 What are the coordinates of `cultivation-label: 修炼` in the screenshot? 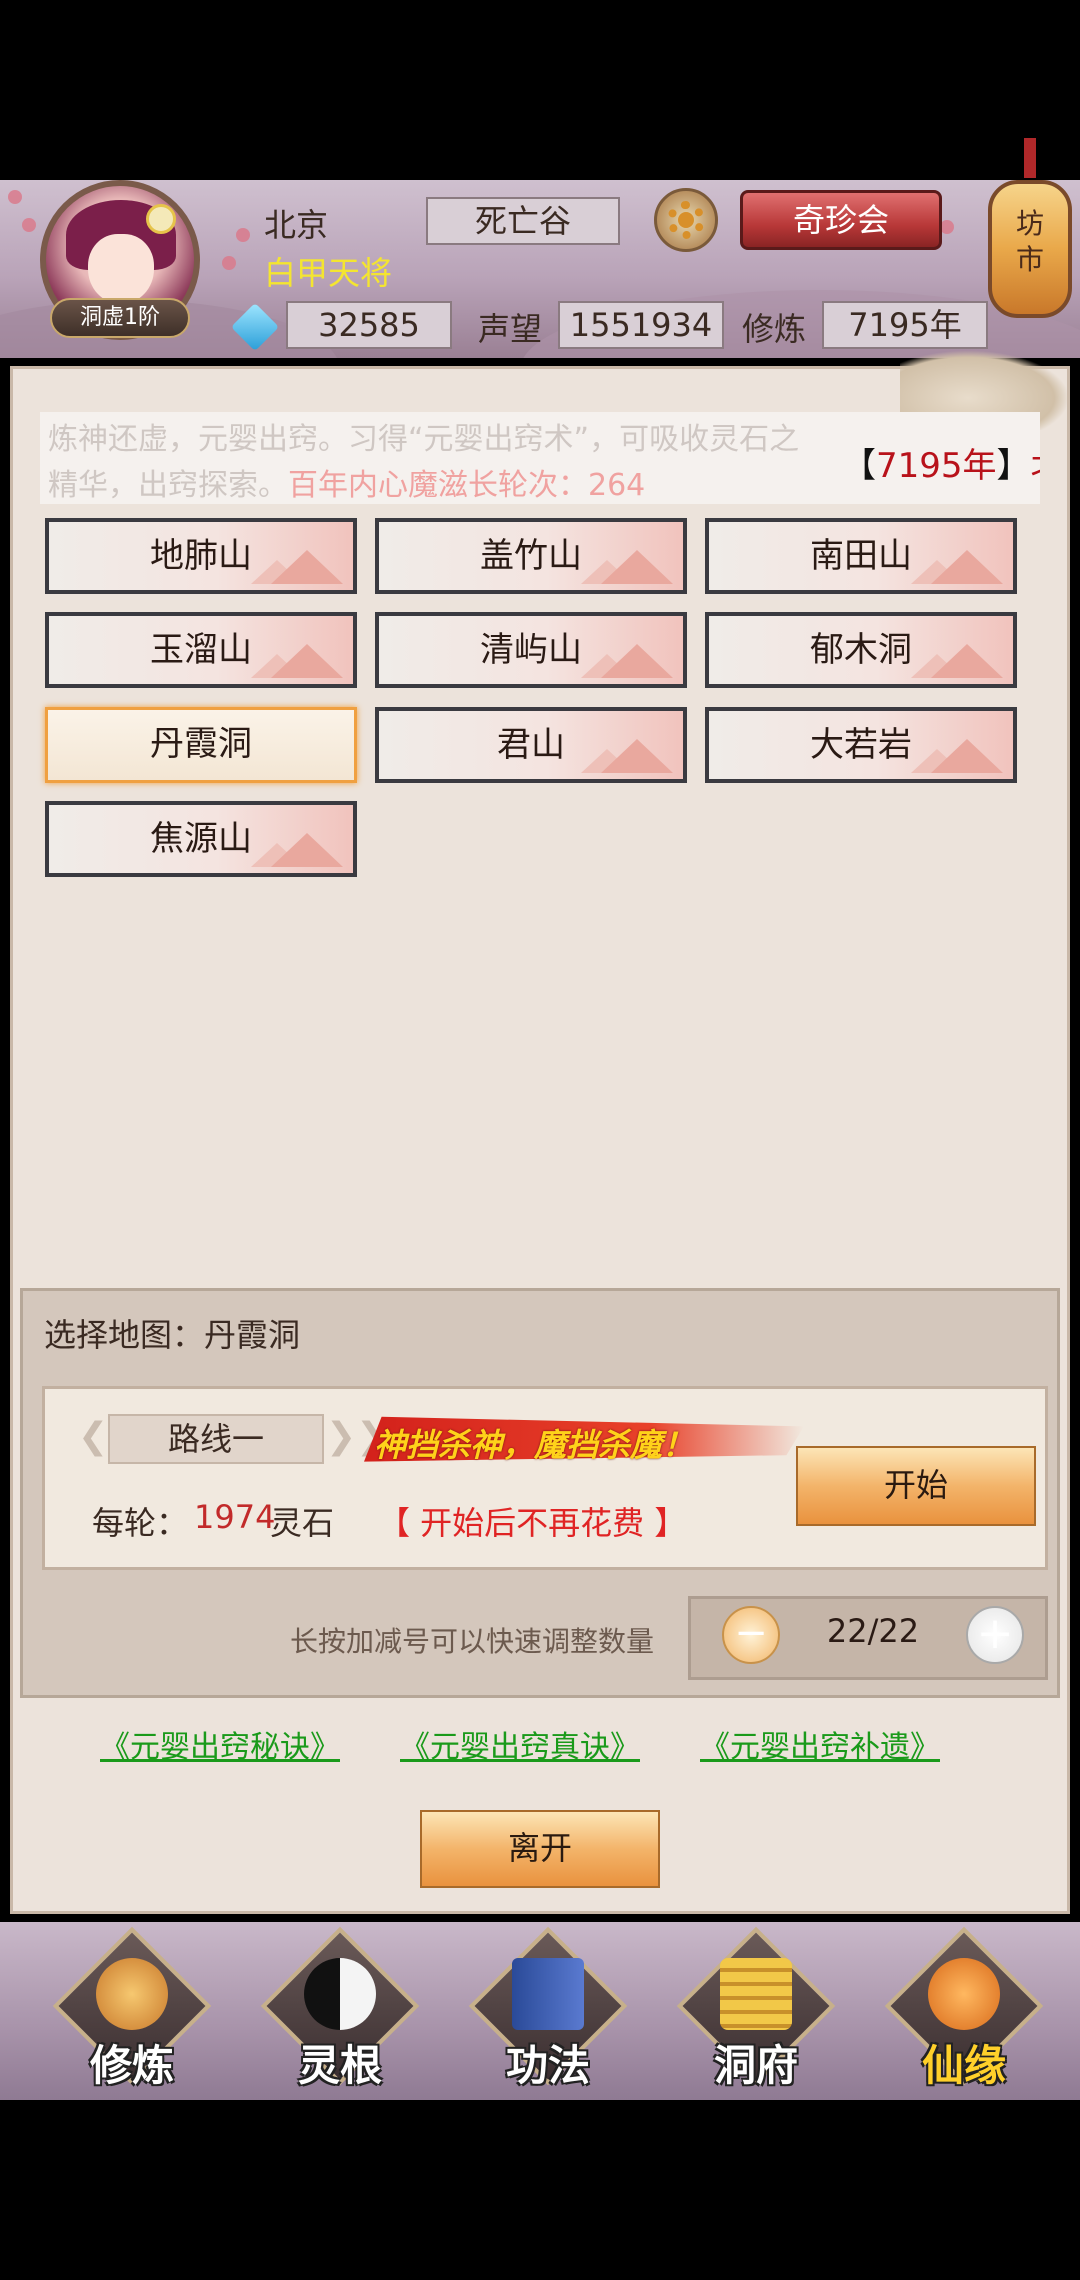 It's located at (774, 329).